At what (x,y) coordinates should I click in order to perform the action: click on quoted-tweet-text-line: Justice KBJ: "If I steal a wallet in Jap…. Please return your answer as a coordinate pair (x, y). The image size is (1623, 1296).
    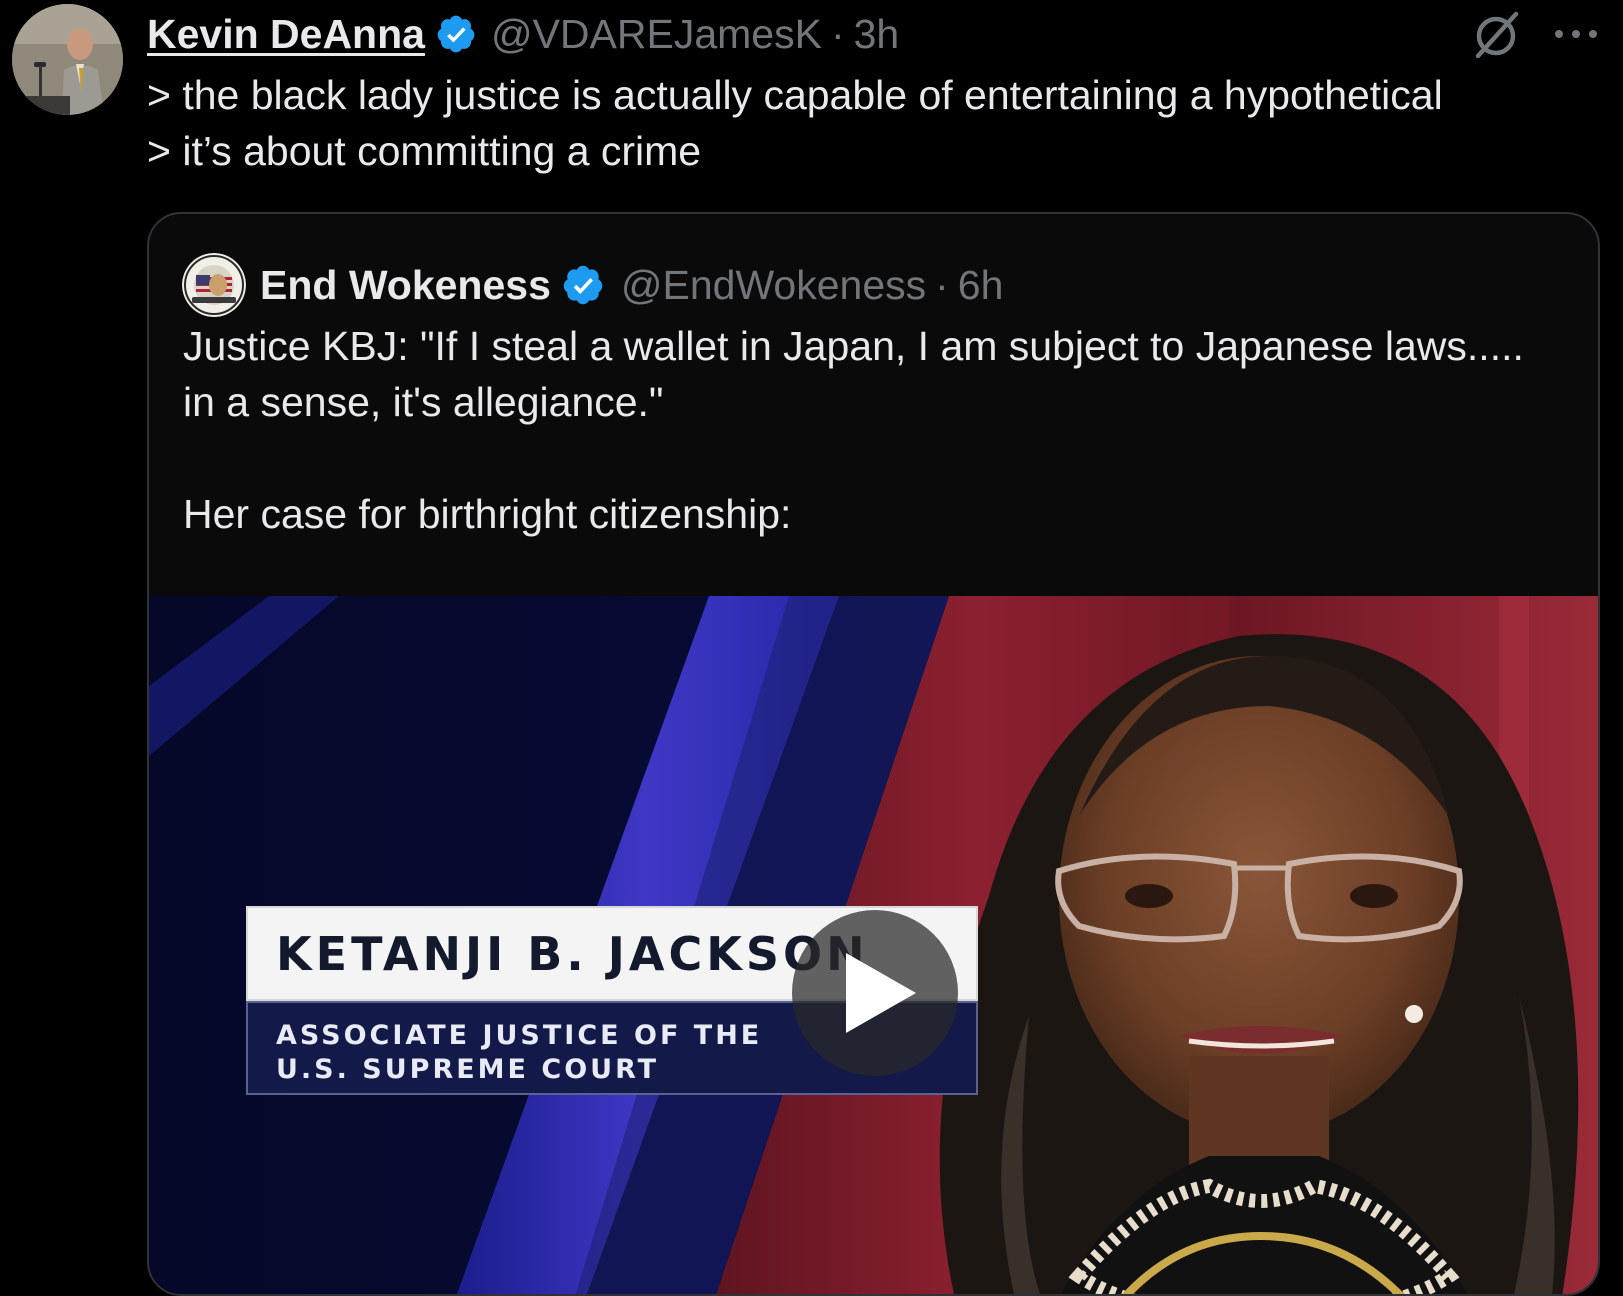
    Looking at the image, I should click on (853, 346).